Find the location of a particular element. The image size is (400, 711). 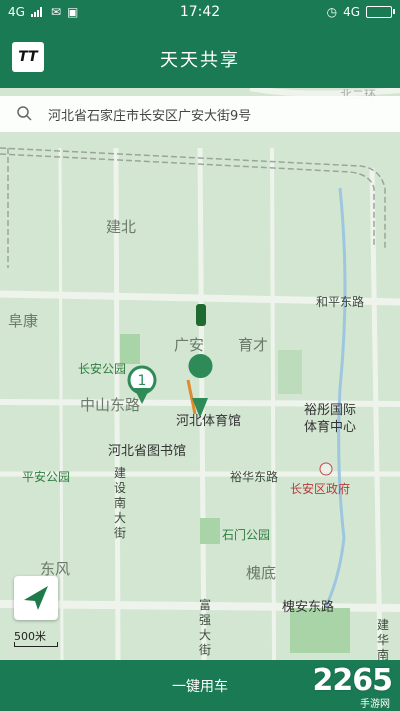

label-shimen-park: 石门公园 is located at coordinates (246, 535).